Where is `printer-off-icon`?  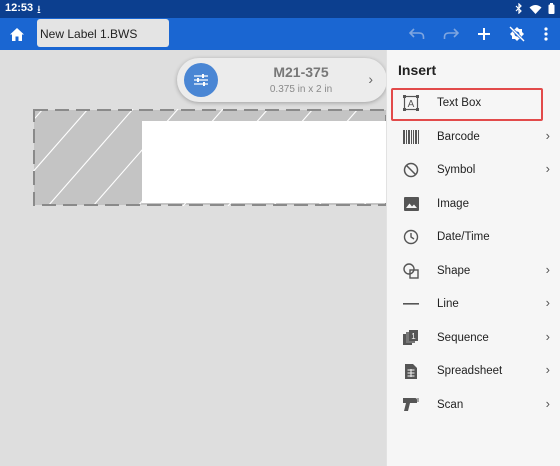
printer-off-icon is located at coordinates (517, 34).